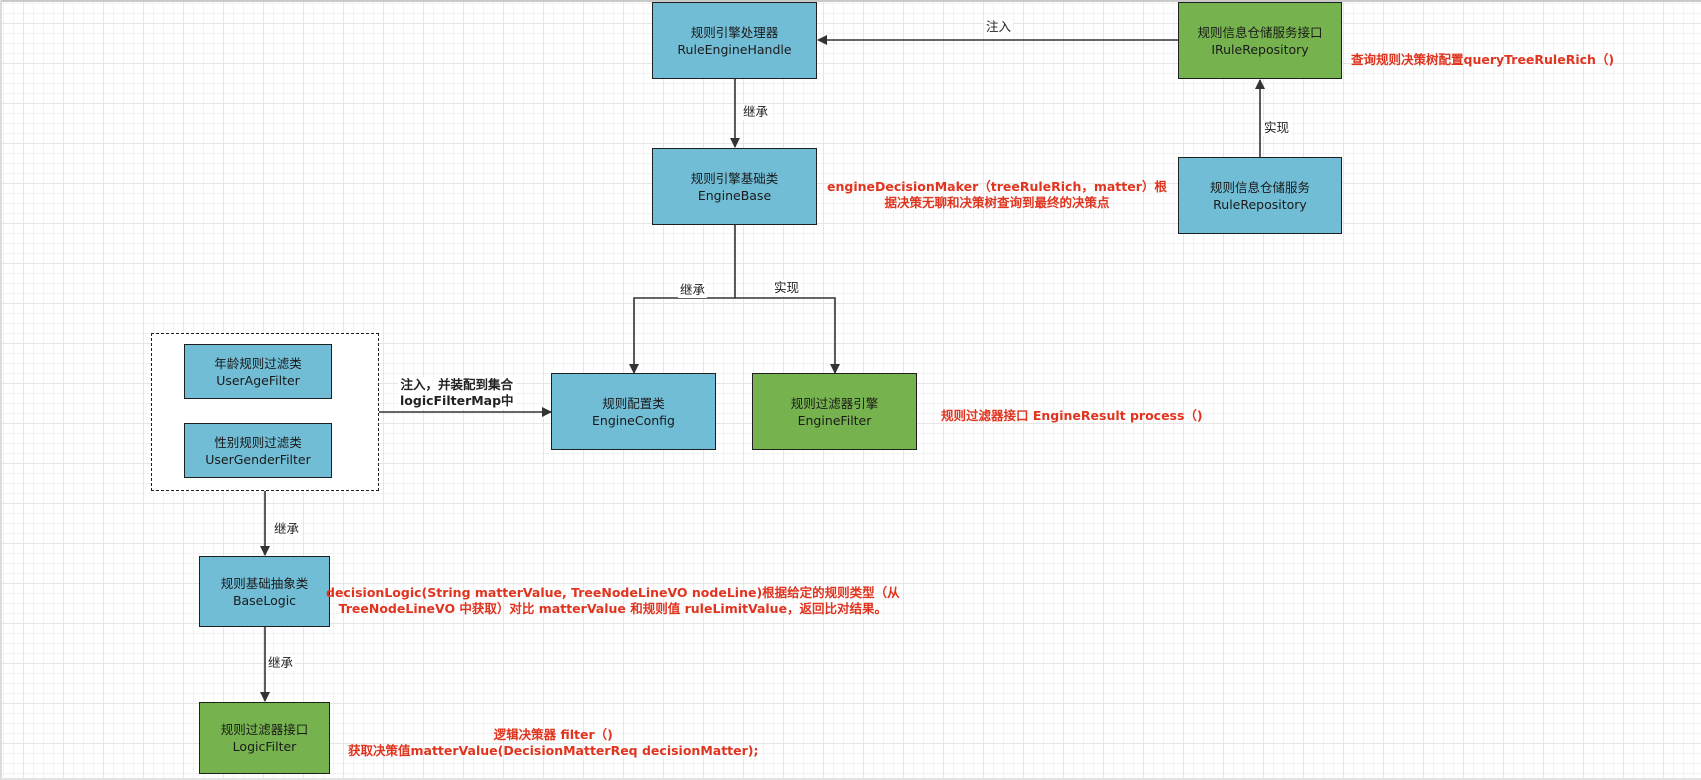 This screenshot has height=780, width=1701. What do you see at coordinates (1483, 59) in the screenshot?
I see `note-query-tree-rule-rich: 查询规则决策树配置queryTreeRuleRich（)` at bounding box center [1483, 59].